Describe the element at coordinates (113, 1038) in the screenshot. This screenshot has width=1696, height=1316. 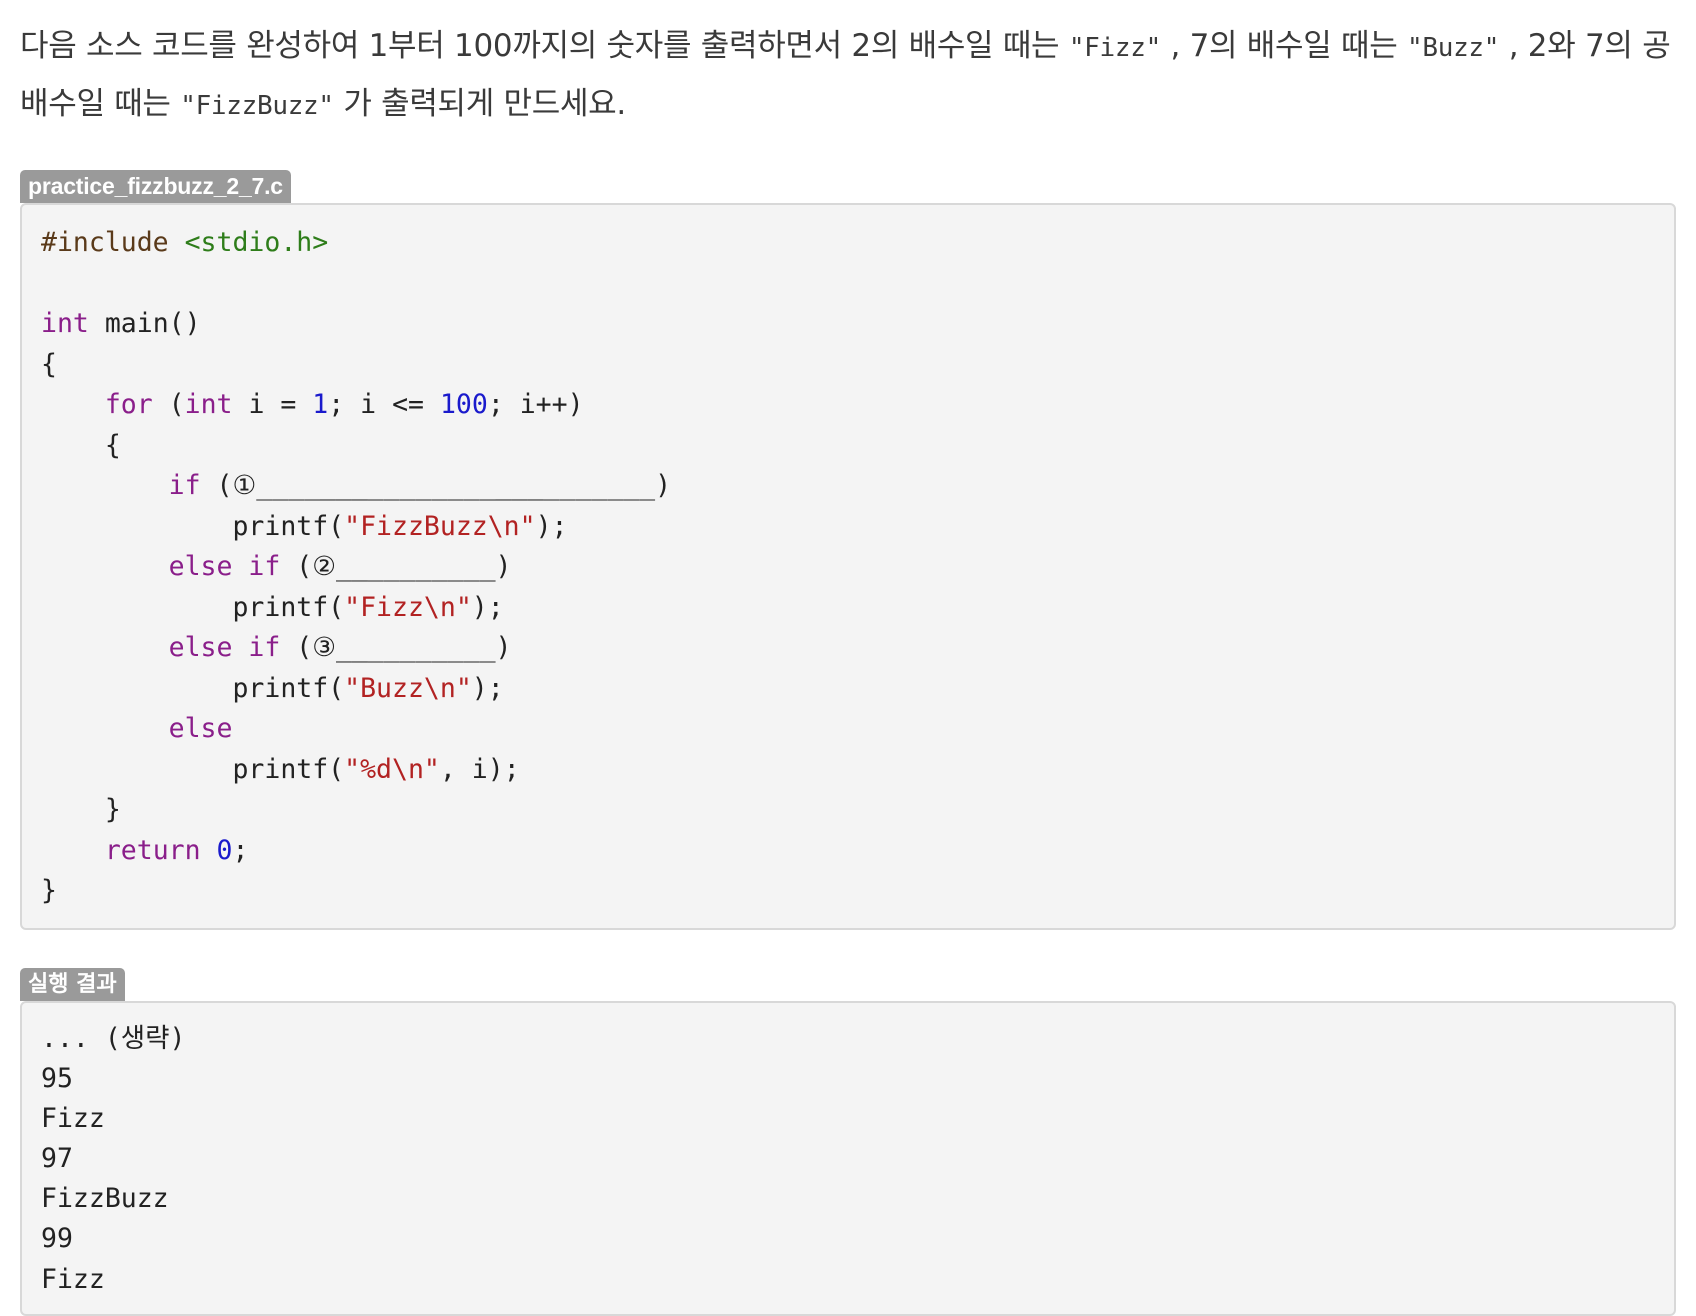
I see `output-line: ... (생략)` at that location.